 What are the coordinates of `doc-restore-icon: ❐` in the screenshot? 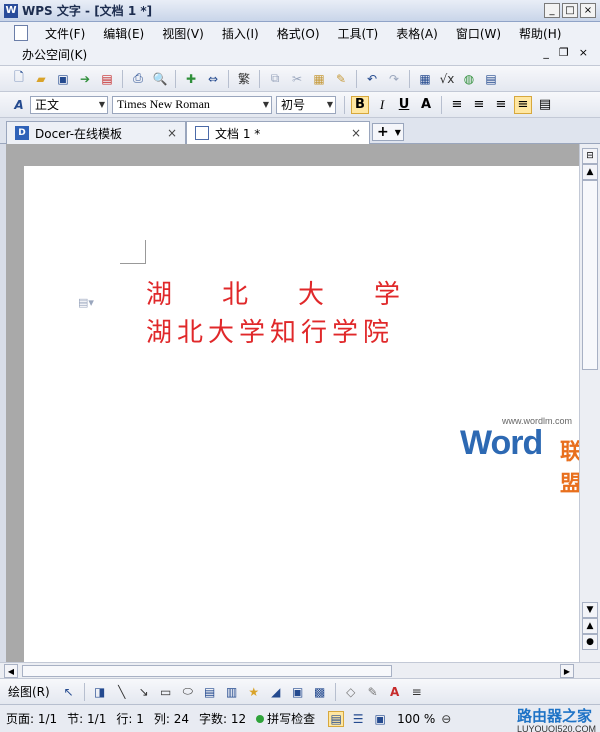 It's located at (564, 52).